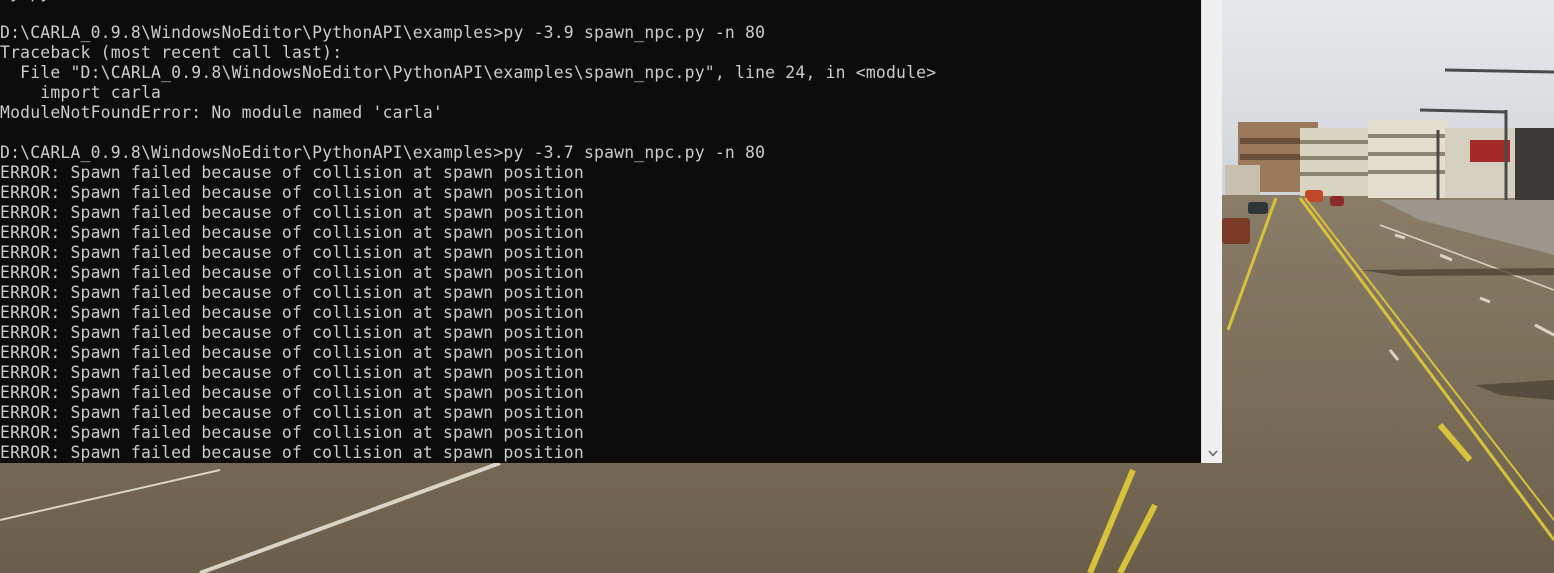 The width and height of the screenshot is (1554, 573). Describe the element at coordinates (171, 52) in the screenshot. I see `console-line: Traceback (most recent call last):` at that location.